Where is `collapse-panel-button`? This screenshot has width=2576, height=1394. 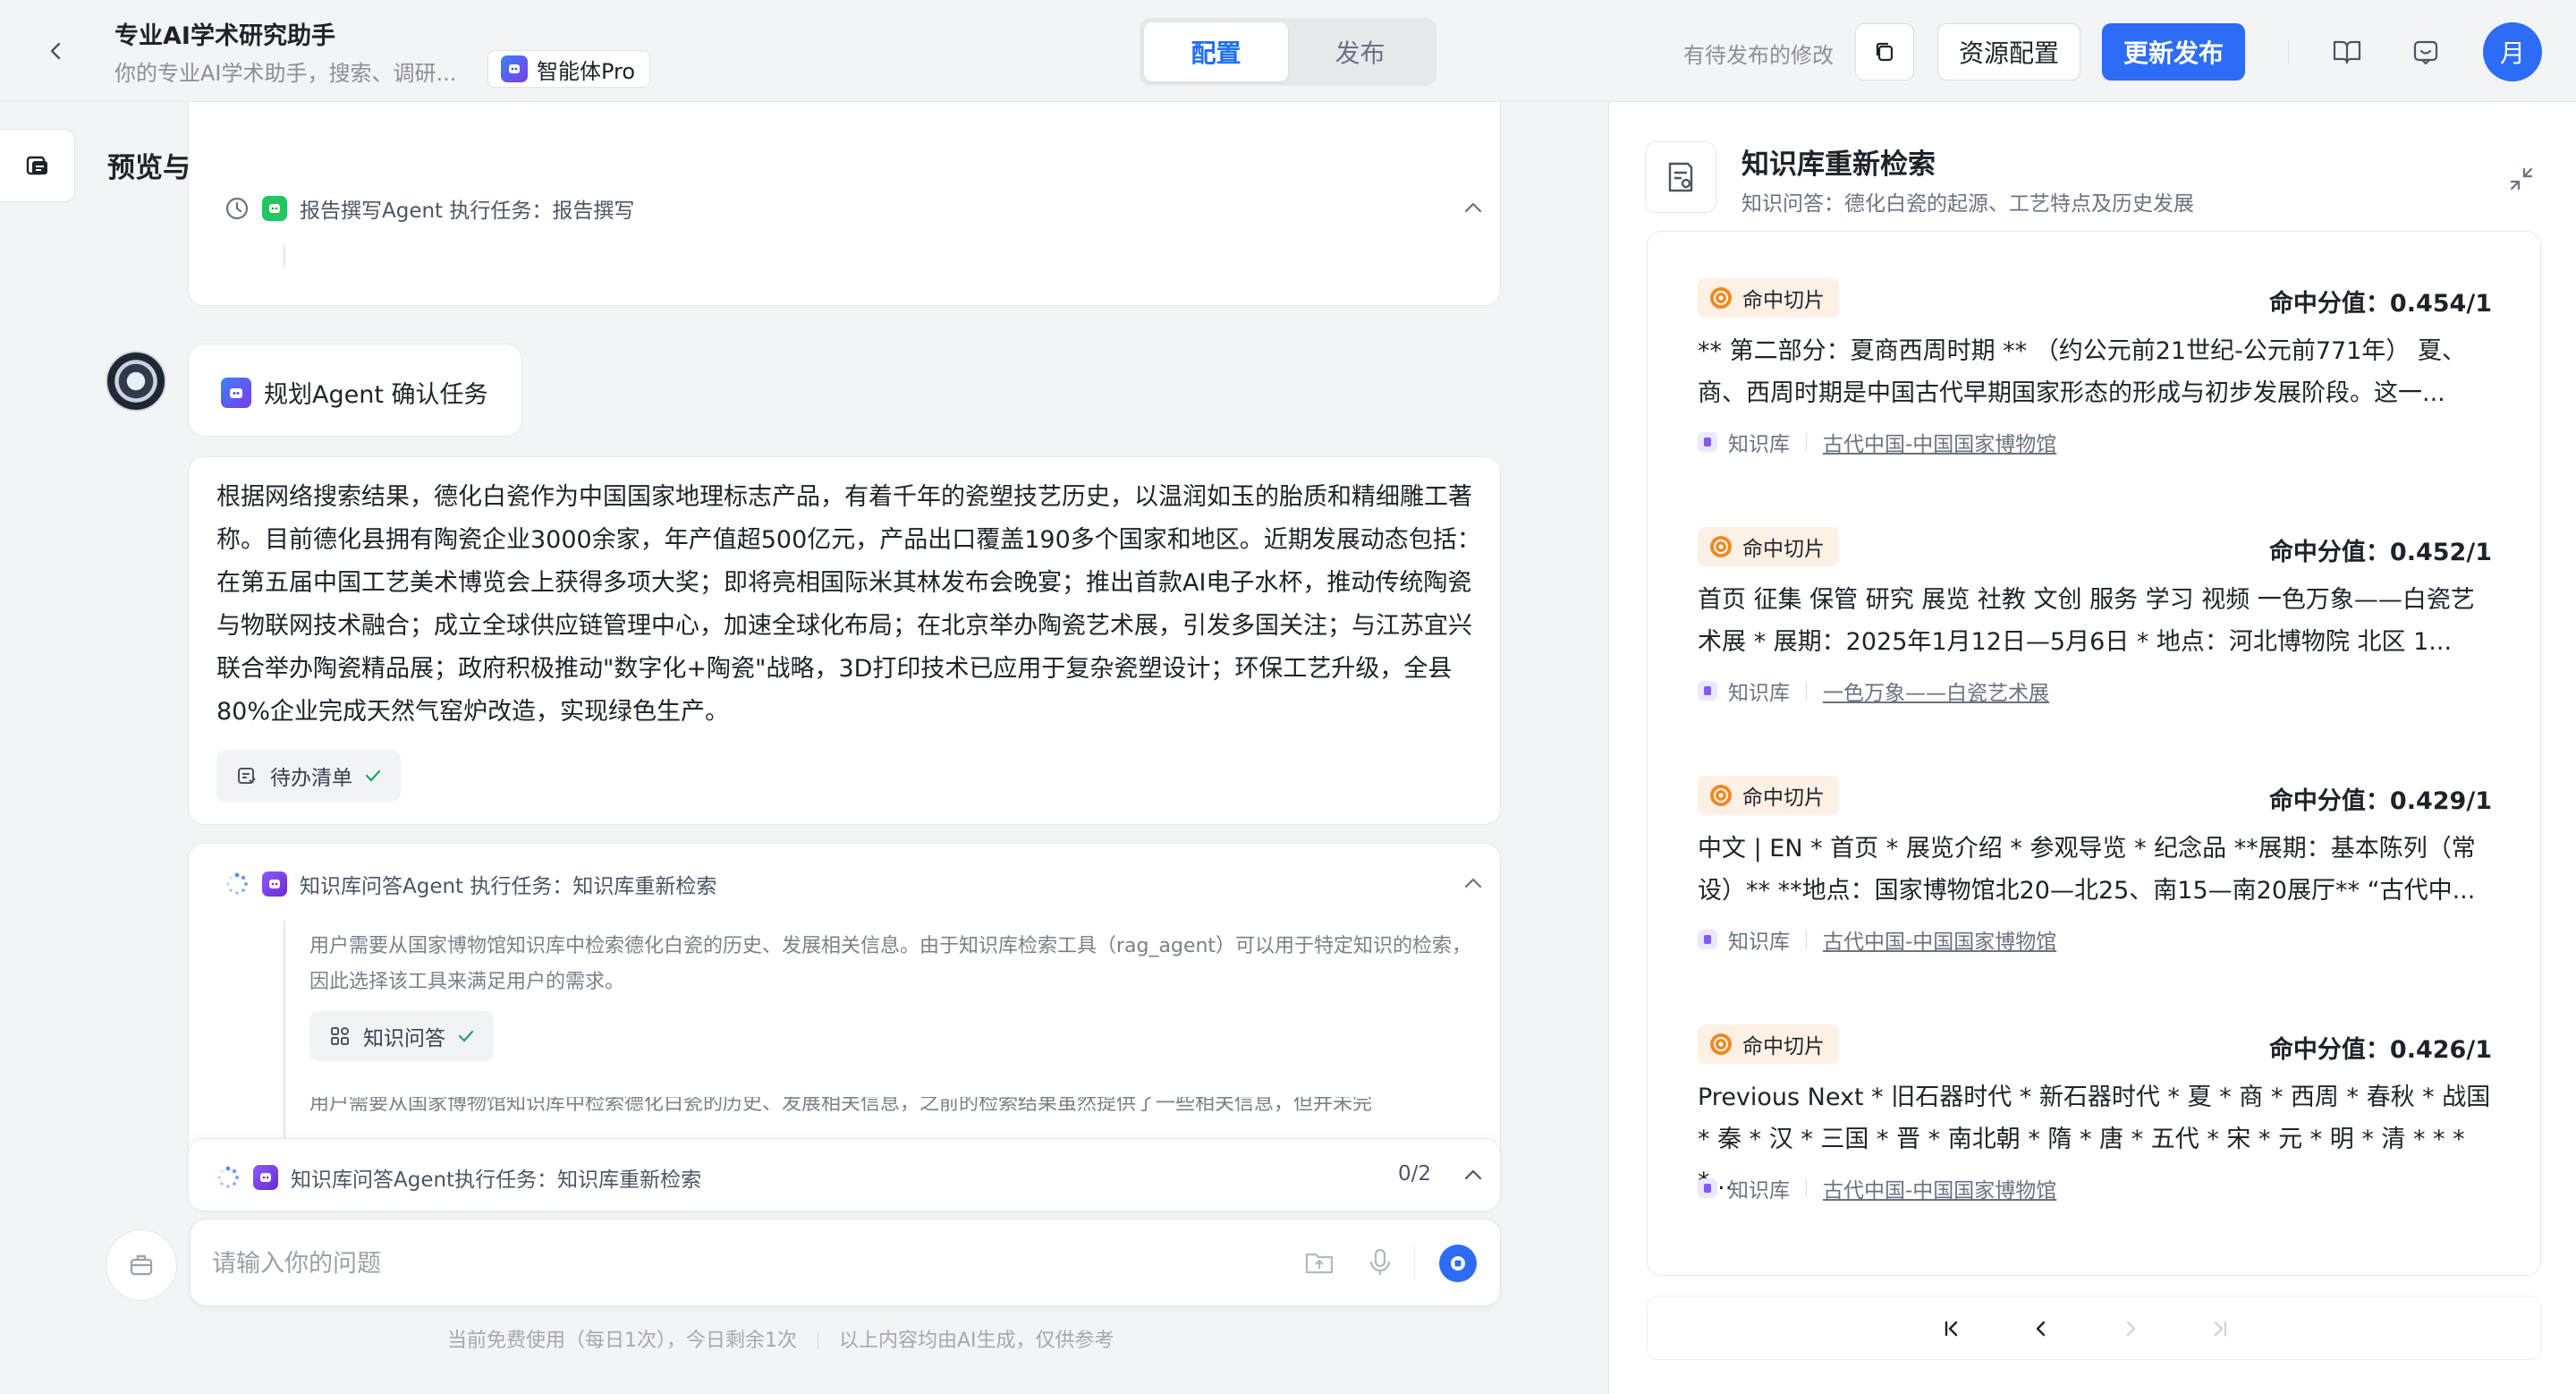
collapse-panel-button is located at coordinates (2521, 179).